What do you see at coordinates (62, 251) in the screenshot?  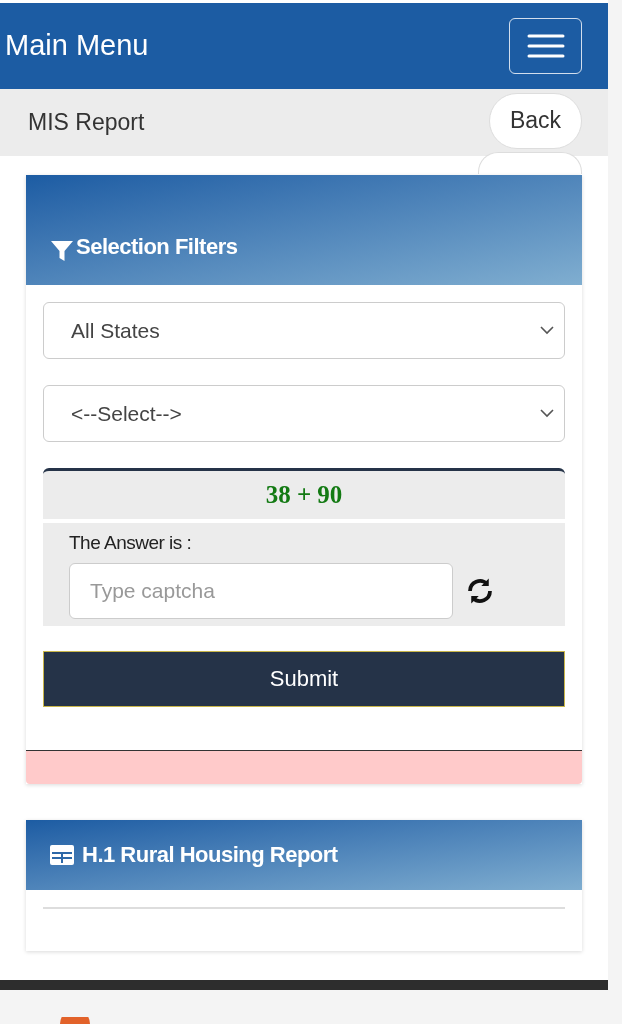 I see `filter-icon` at bounding box center [62, 251].